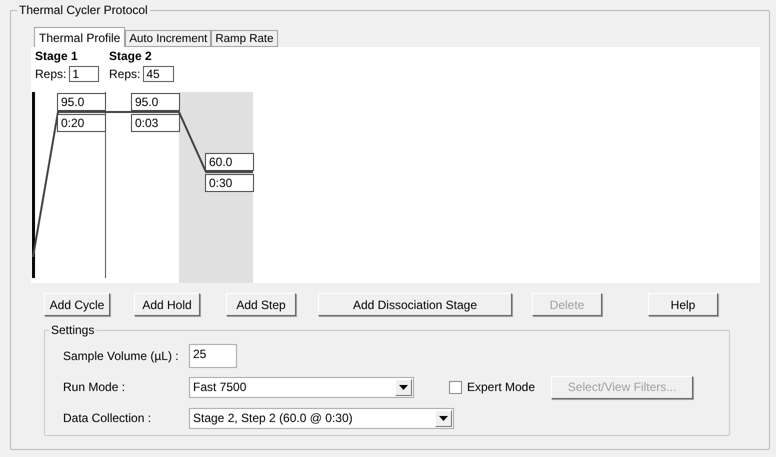 Image resolution: width=776 pixels, height=457 pixels. What do you see at coordinates (213, 356) in the screenshot?
I see `sample-volume-field: 25` at bounding box center [213, 356].